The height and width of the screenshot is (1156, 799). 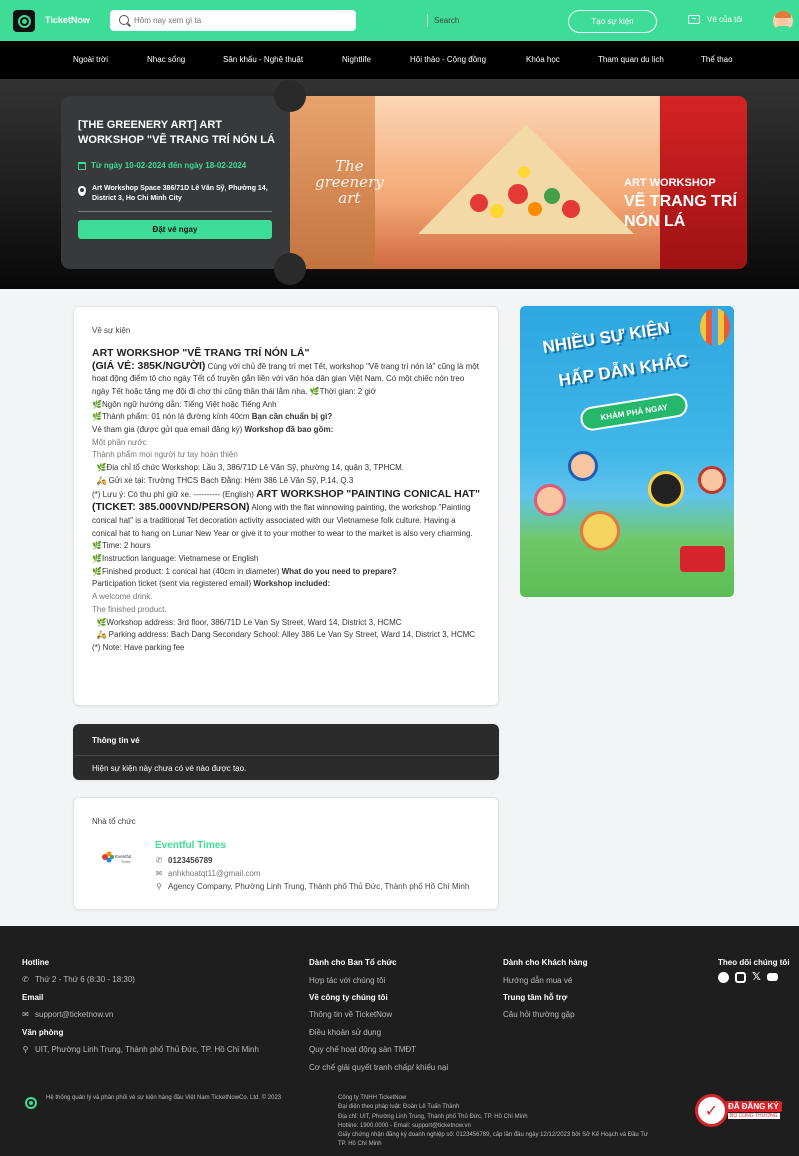 I want to click on nav-item-community: Hội thảo - Cộng đồng, so click(x=448, y=59).